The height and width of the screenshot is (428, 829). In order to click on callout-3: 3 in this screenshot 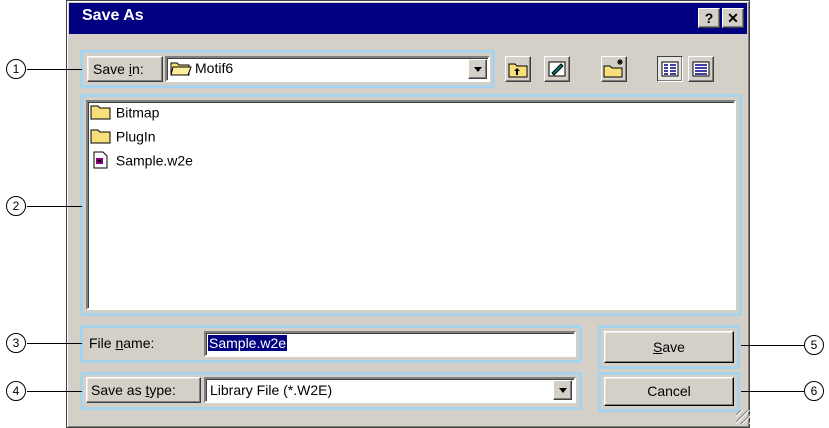, I will do `click(16, 343)`.